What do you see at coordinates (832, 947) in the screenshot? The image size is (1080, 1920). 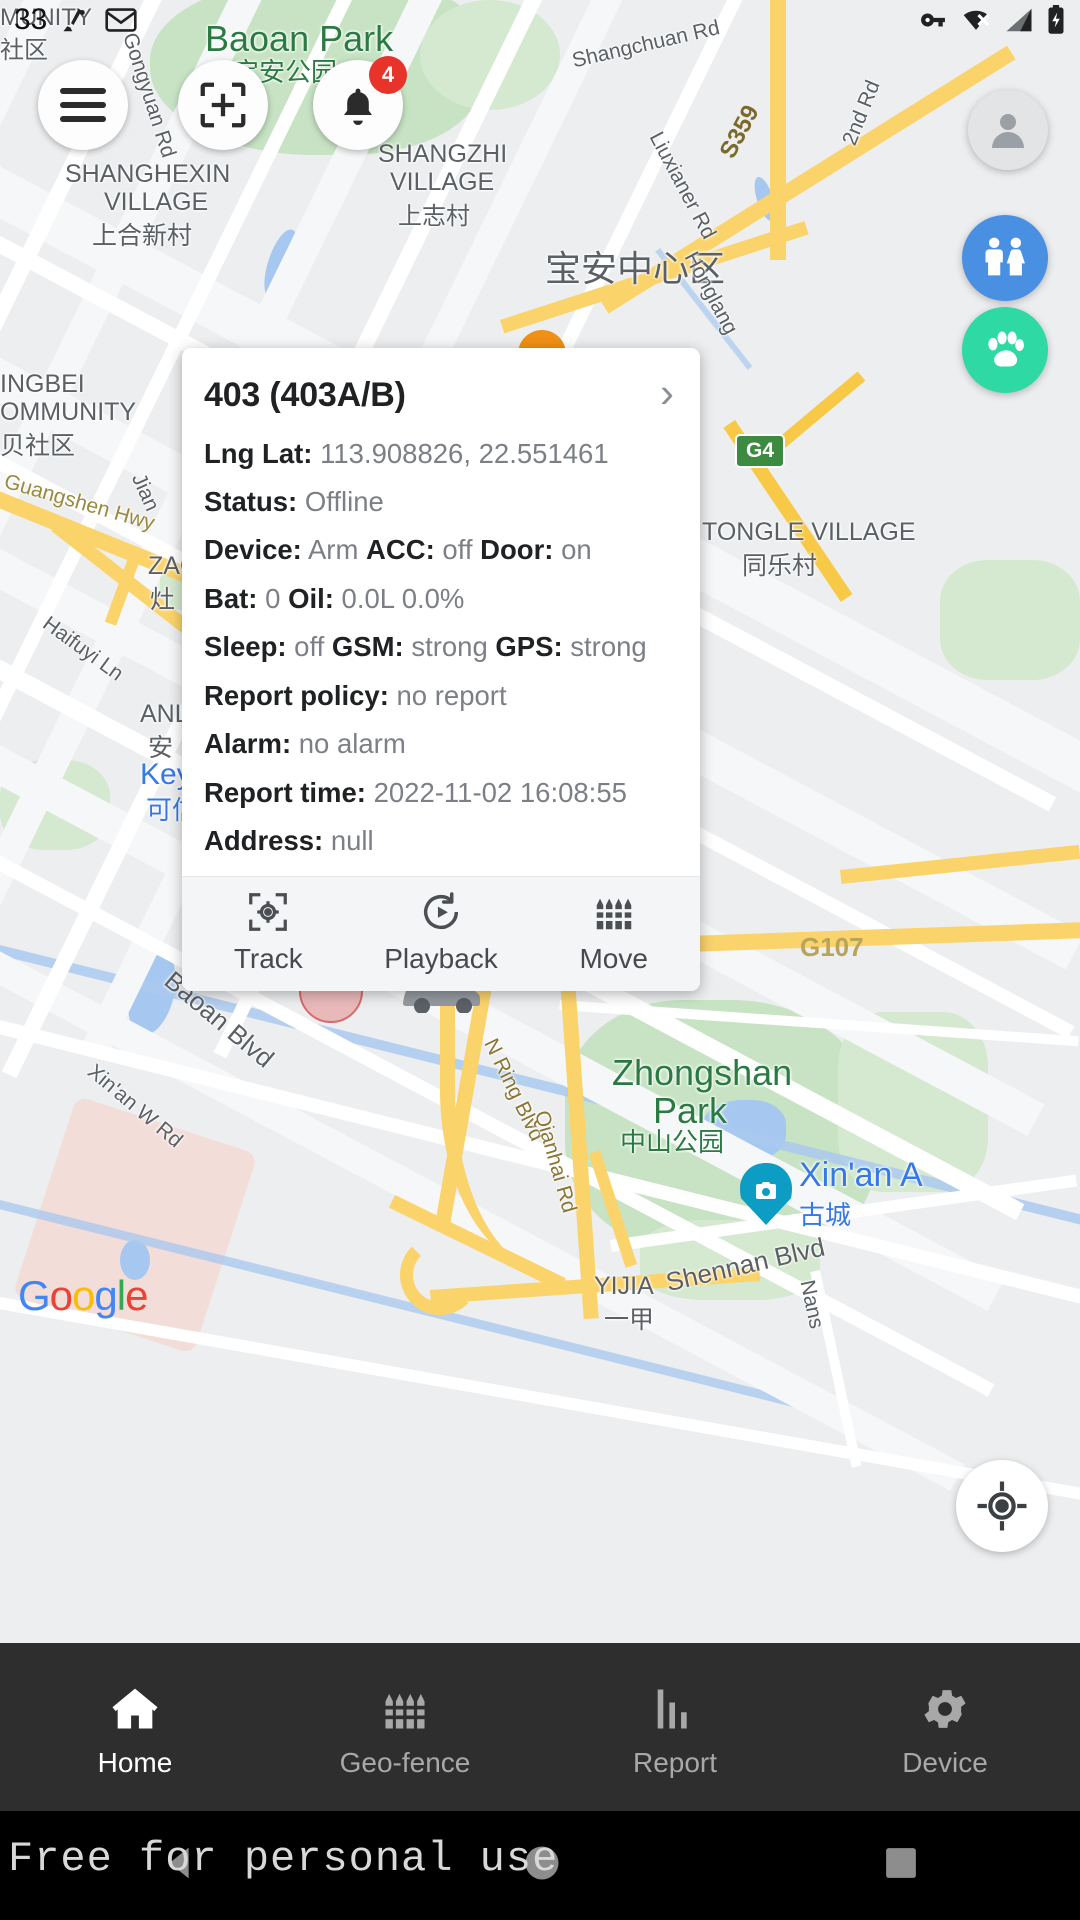 I see `route-shield-g107: G107` at bounding box center [832, 947].